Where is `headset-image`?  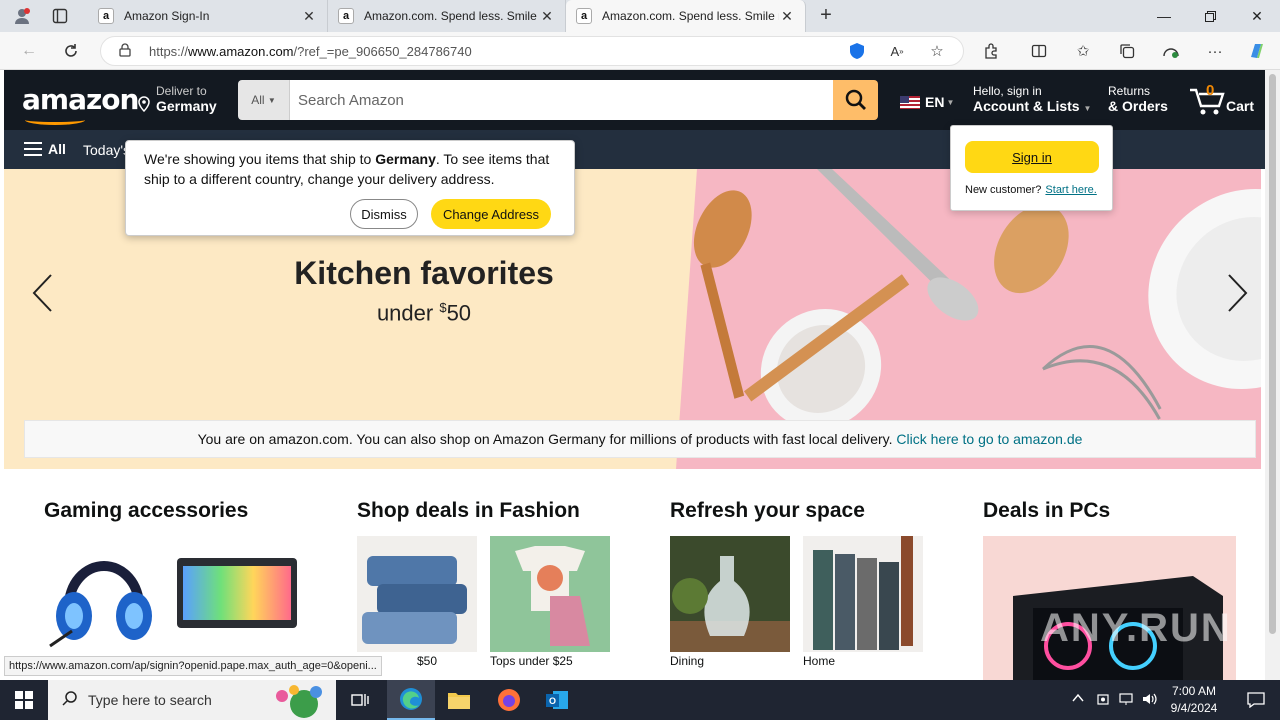 headset-image is located at coordinates (104, 594).